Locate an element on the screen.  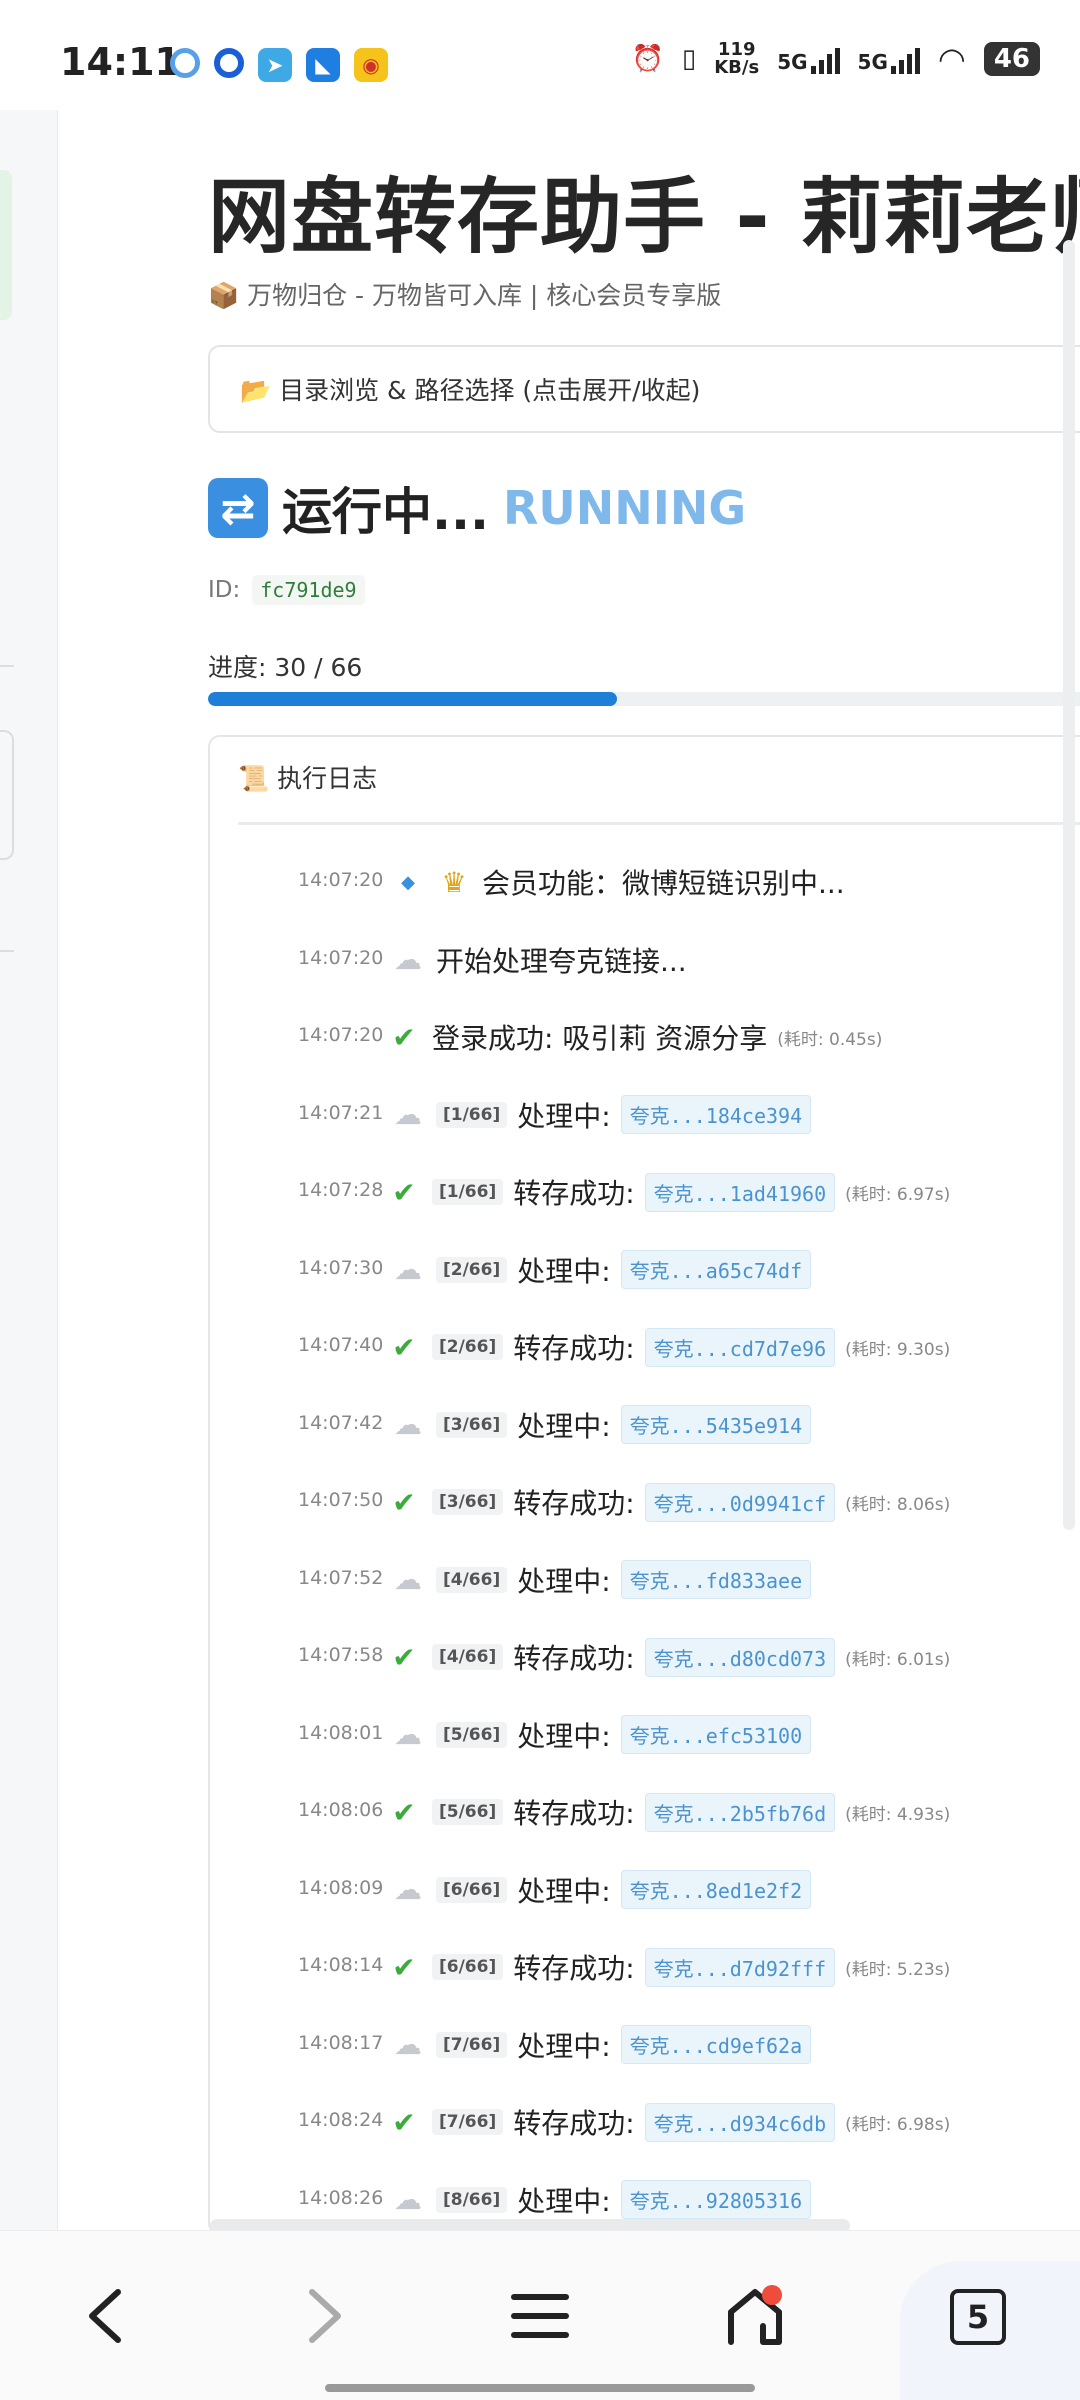
log-step-tag: [5/66] is located at coordinates (472, 1734).